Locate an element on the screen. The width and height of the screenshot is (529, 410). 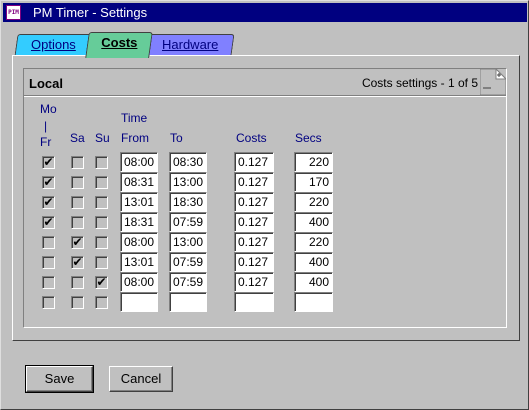
time-from-field: 18:31 is located at coordinates (139, 222).